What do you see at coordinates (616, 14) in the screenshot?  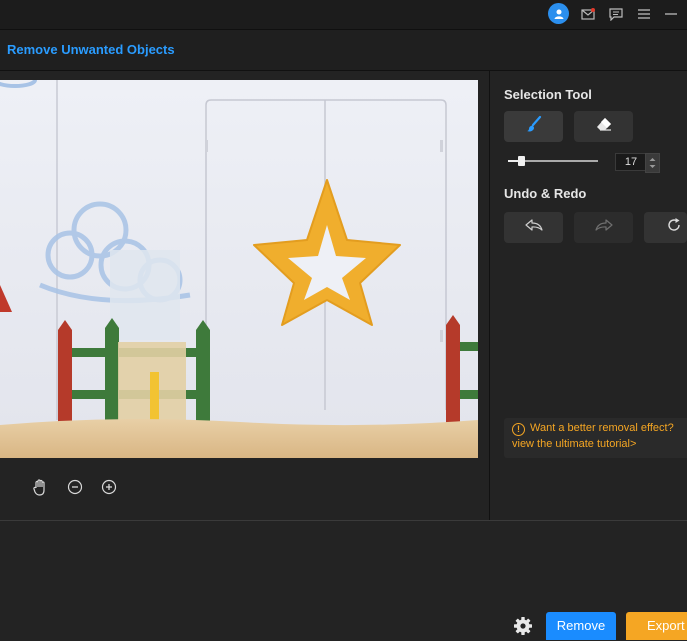 I see `message-icon` at bounding box center [616, 14].